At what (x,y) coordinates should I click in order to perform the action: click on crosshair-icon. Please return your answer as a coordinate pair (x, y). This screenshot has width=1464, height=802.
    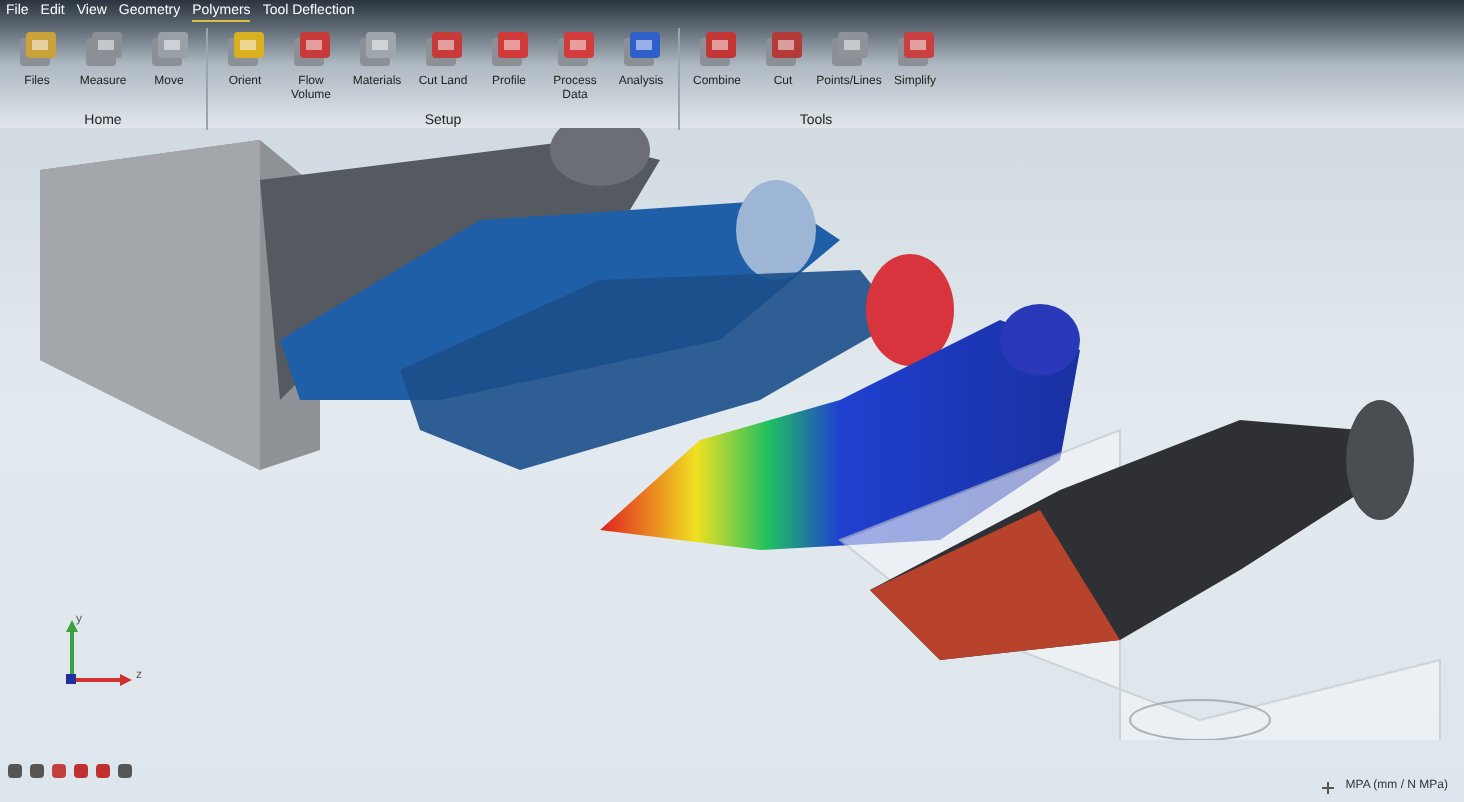
    Looking at the image, I should click on (1327, 787).